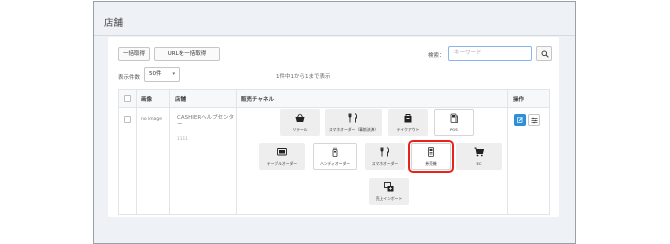 This screenshot has height=244, width=670. Describe the element at coordinates (147, 100) in the screenshot. I see `header-image: 画像` at that location.